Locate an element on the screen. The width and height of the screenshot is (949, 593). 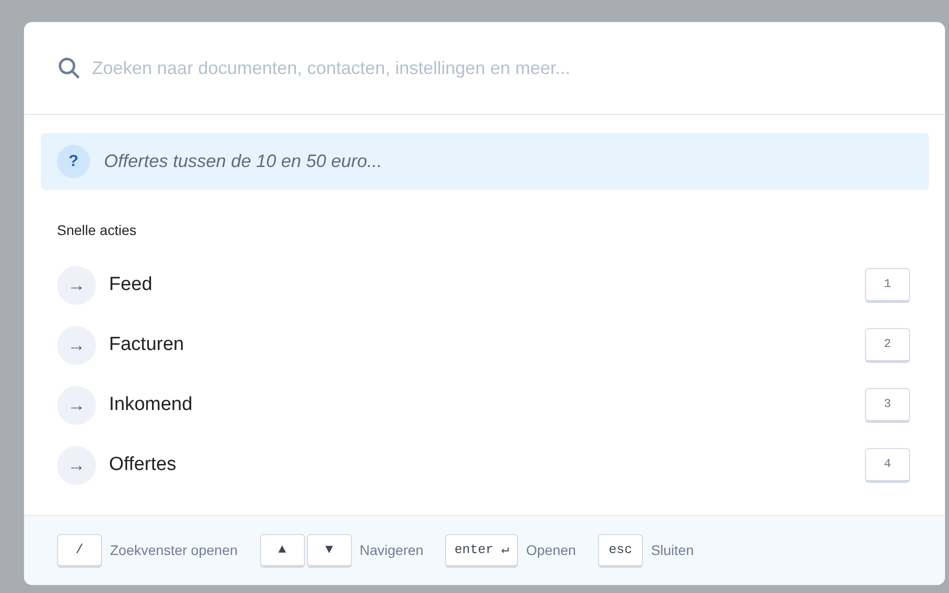
action-item: Feed is located at coordinates (480, 285).